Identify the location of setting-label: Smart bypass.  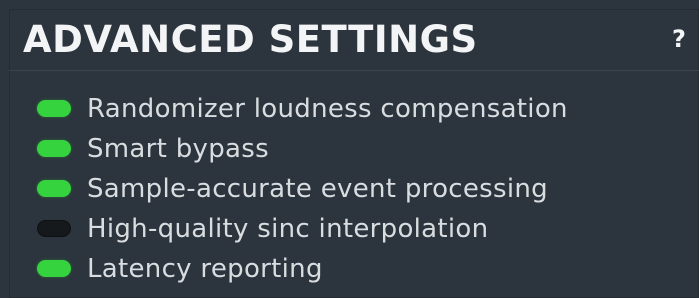
(178, 149).